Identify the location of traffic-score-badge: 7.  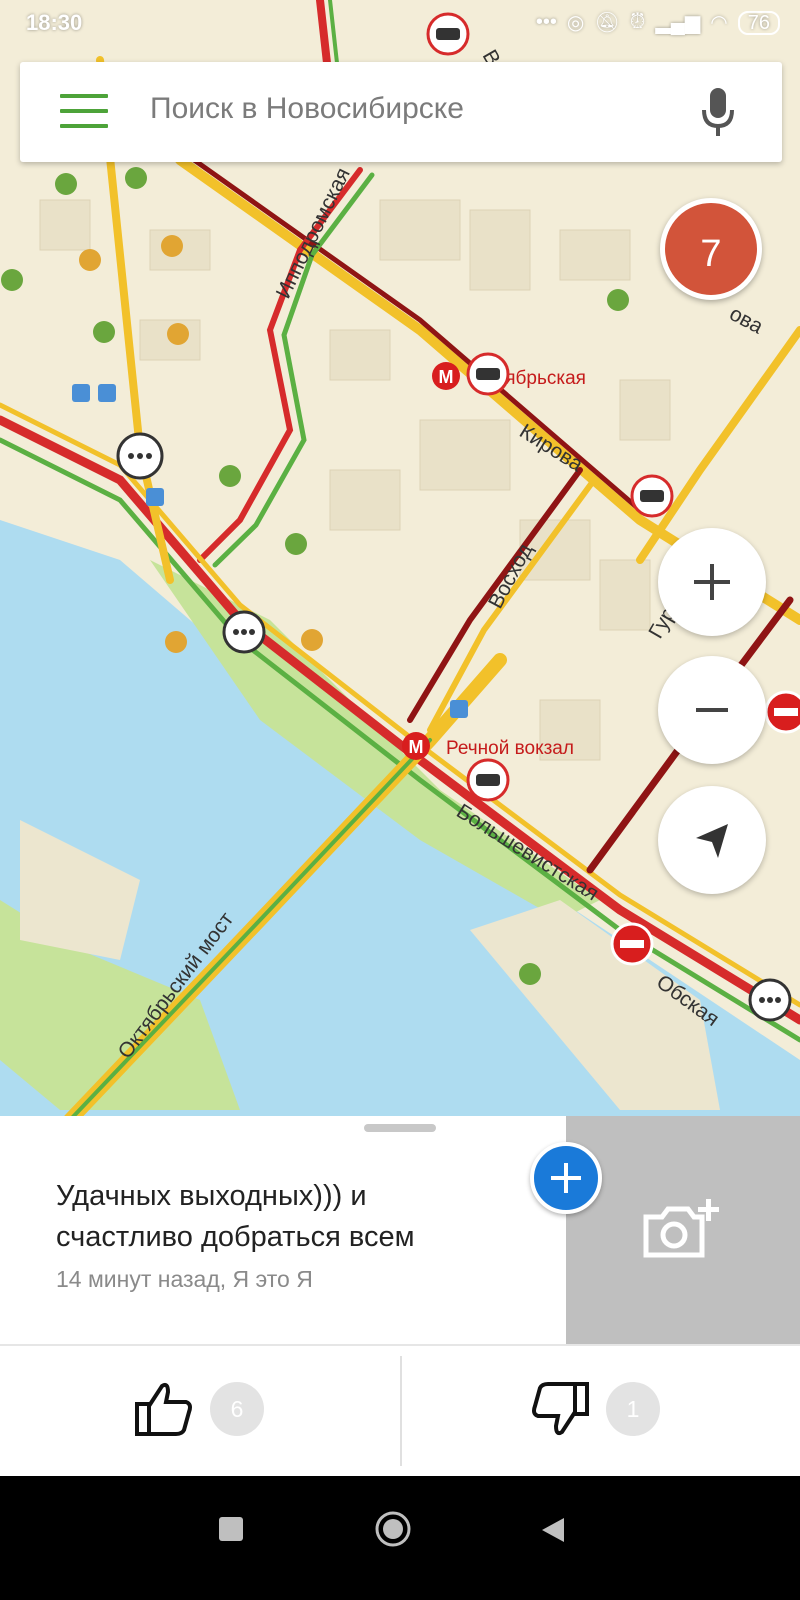
(711, 249).